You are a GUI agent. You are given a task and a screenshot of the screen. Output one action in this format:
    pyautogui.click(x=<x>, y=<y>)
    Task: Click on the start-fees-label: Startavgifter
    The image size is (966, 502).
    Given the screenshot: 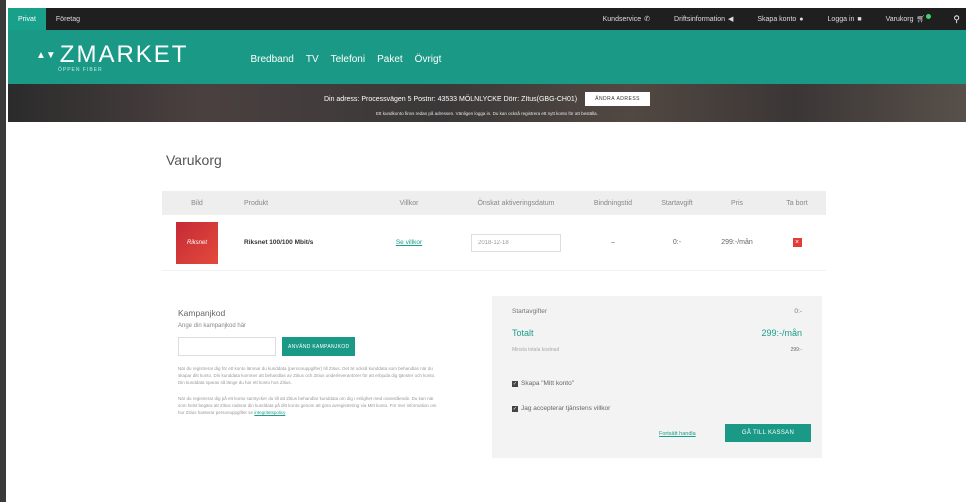 What is the action you would take?
    pyautogui.click(x=530, y=311)
    